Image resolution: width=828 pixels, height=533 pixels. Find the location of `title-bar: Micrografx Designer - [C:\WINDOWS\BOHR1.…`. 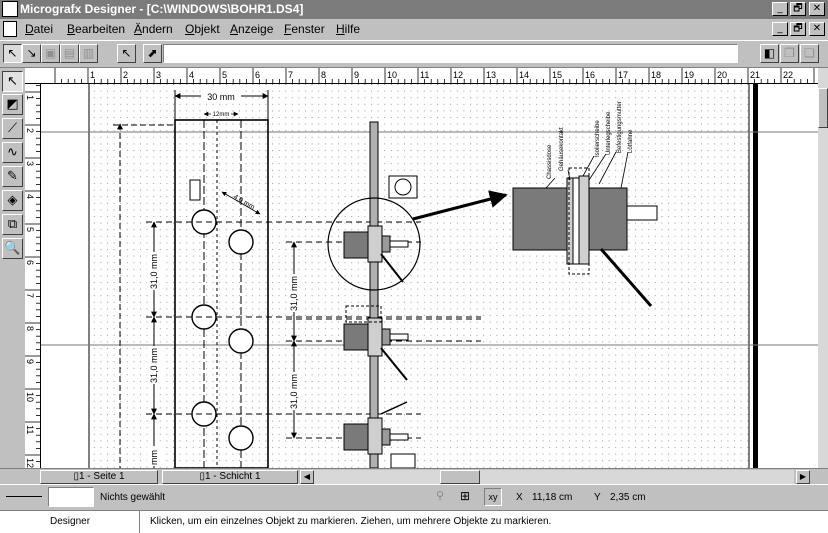

title-bar: Micrografx Designer - [C:\WINDOWS\BOHR1.… is located at coordinates (414, 9).